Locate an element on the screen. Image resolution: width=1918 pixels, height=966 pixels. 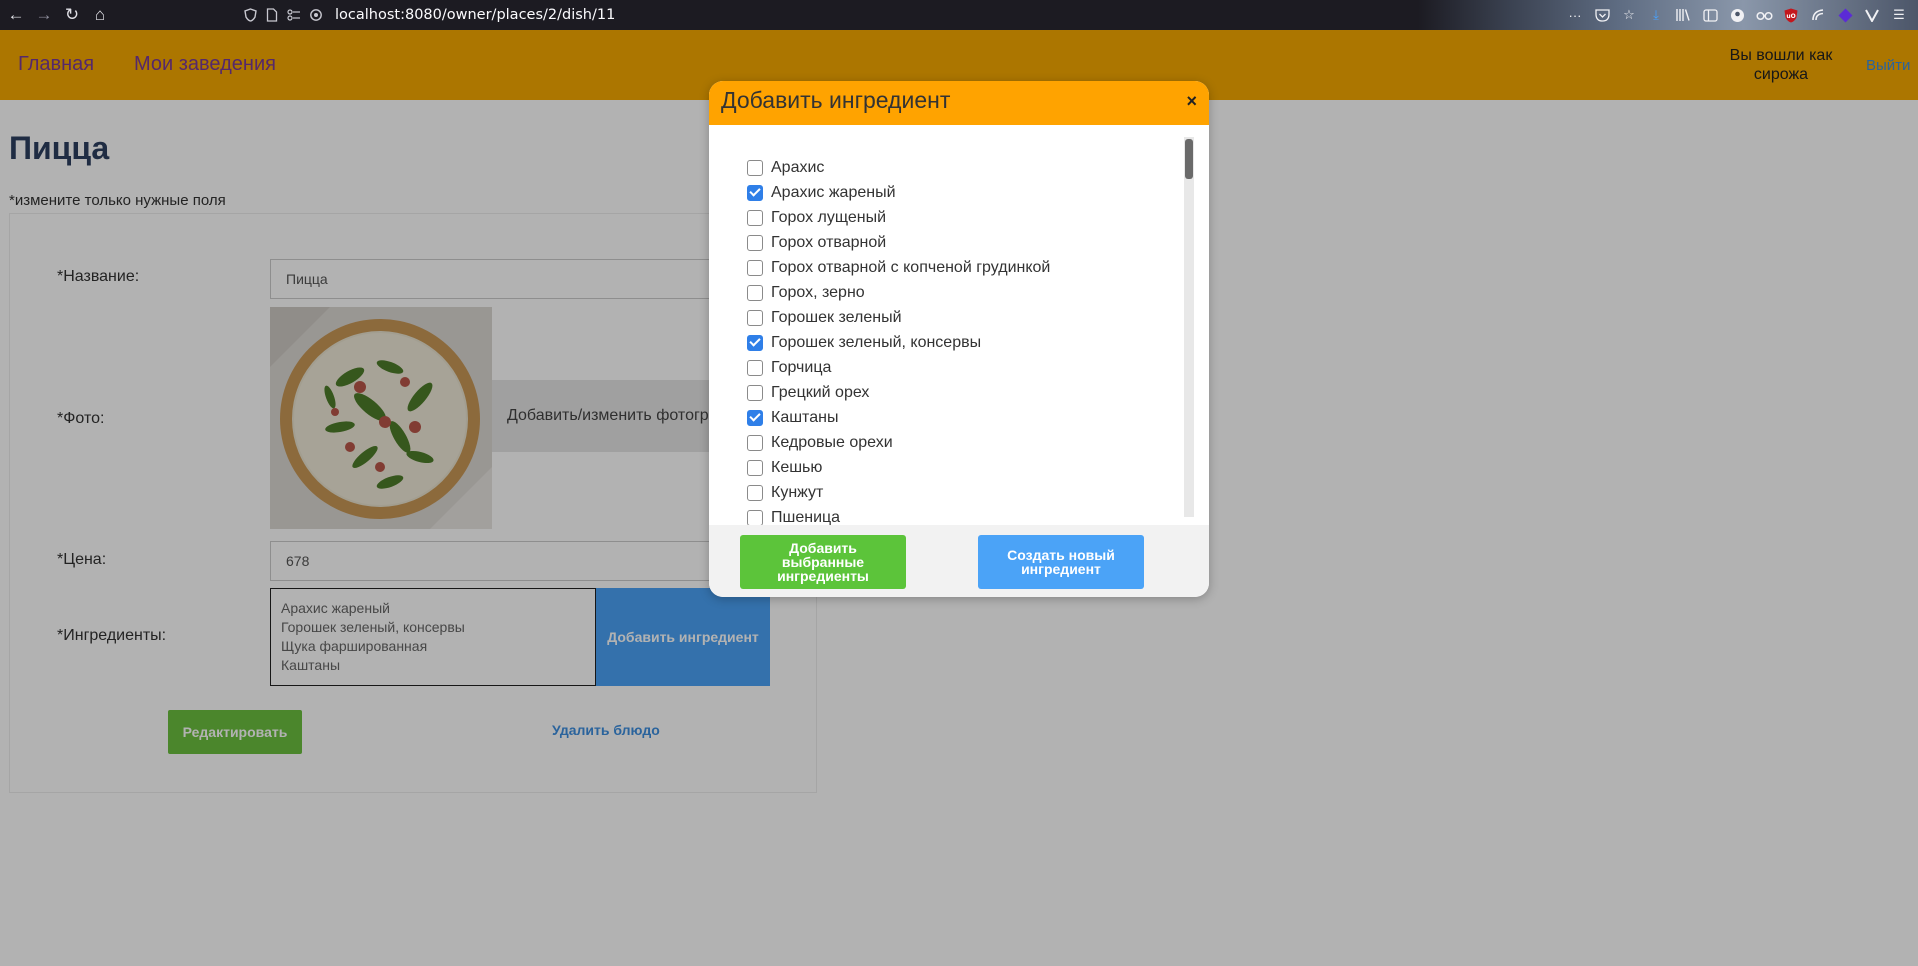
ingredient-option: Кунжут is located at coordinates (957, 492).